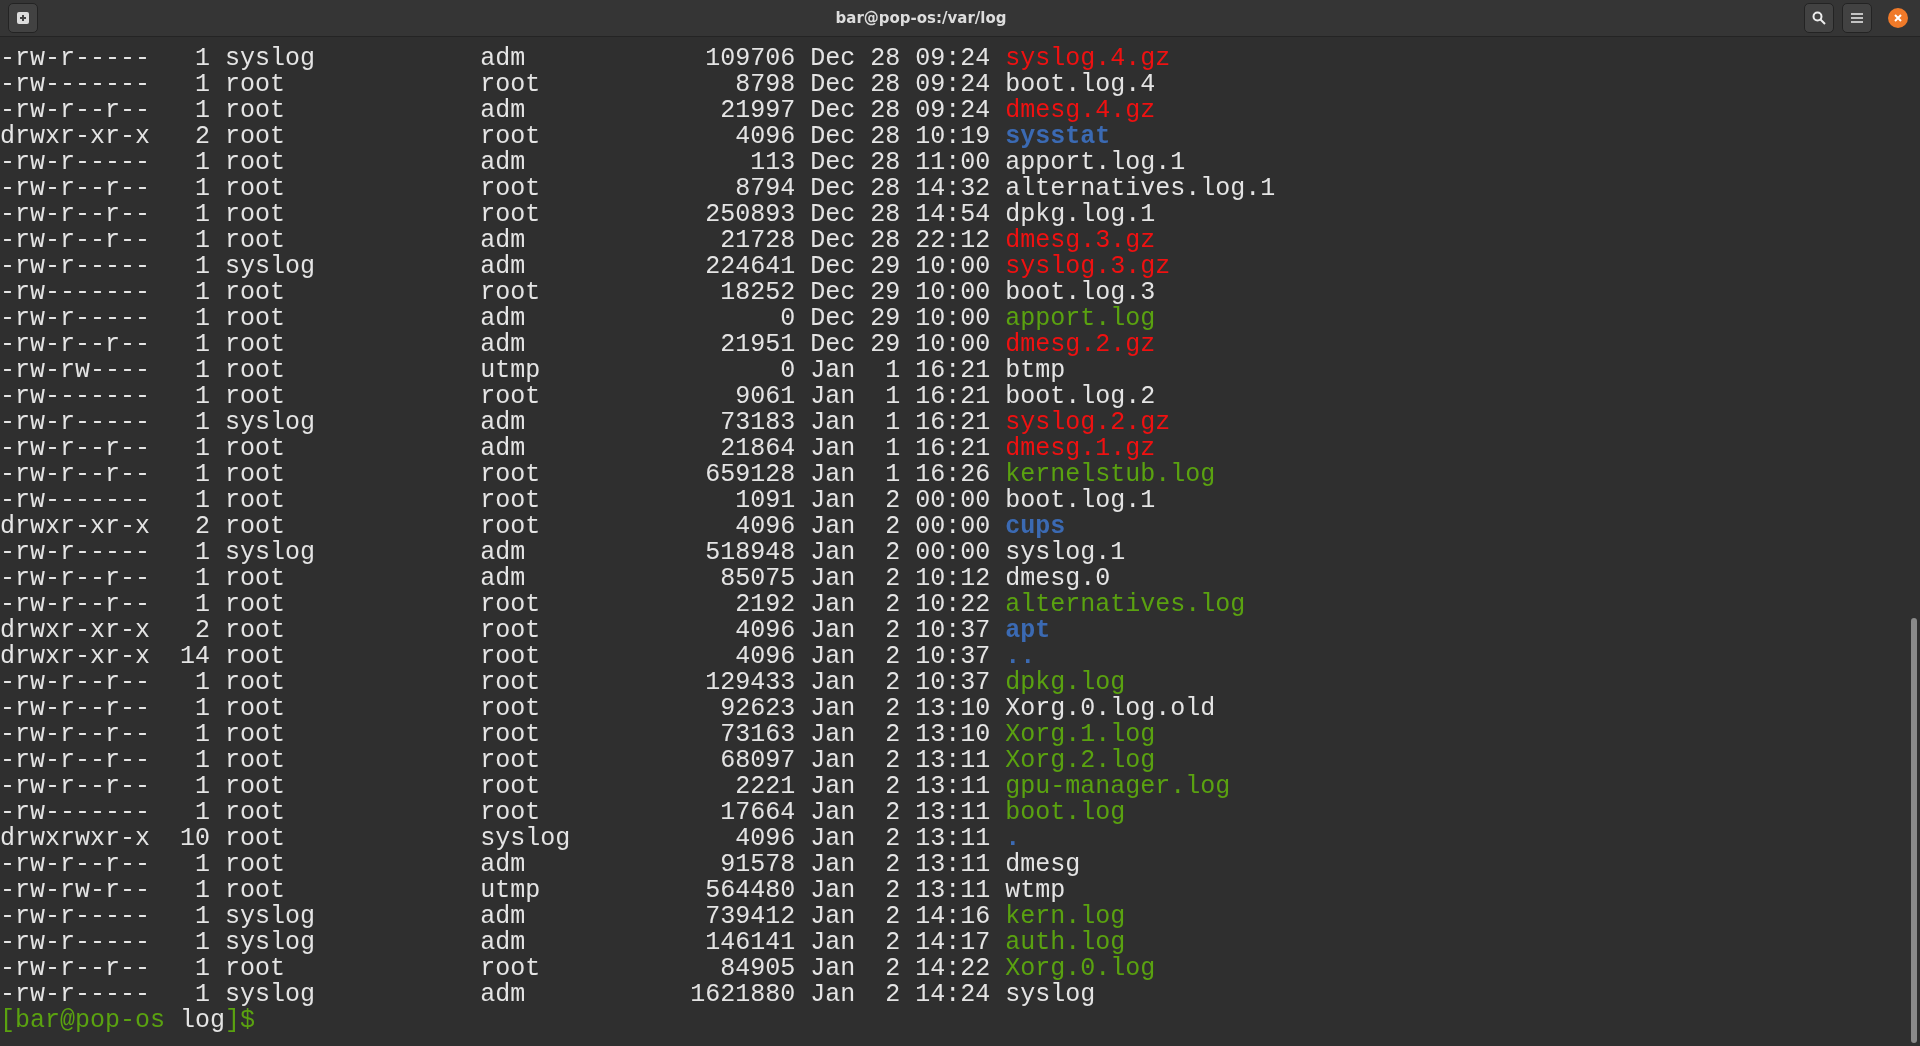  Describe the element at coordinates (953, 917) in the screenshot. I see `modified-time: 14:16` at that location.